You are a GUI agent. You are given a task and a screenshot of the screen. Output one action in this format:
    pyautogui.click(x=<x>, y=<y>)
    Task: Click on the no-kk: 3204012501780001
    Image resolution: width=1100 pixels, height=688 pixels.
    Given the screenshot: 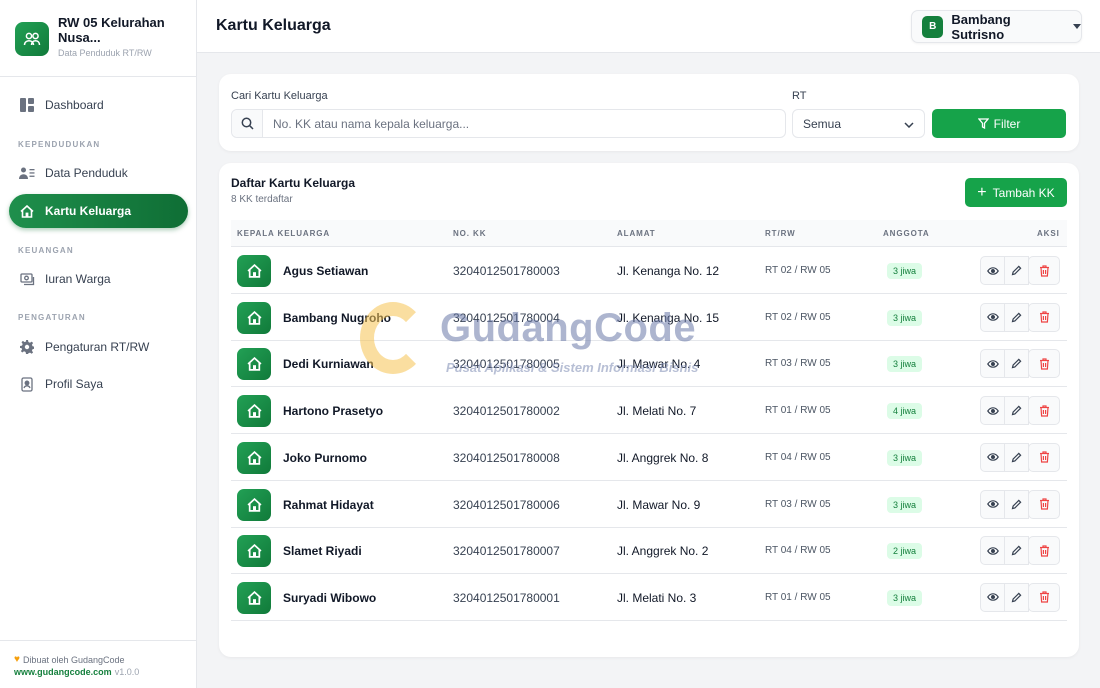 What is the action you would take?
    pyautogui.click(x=506, y=597)
    